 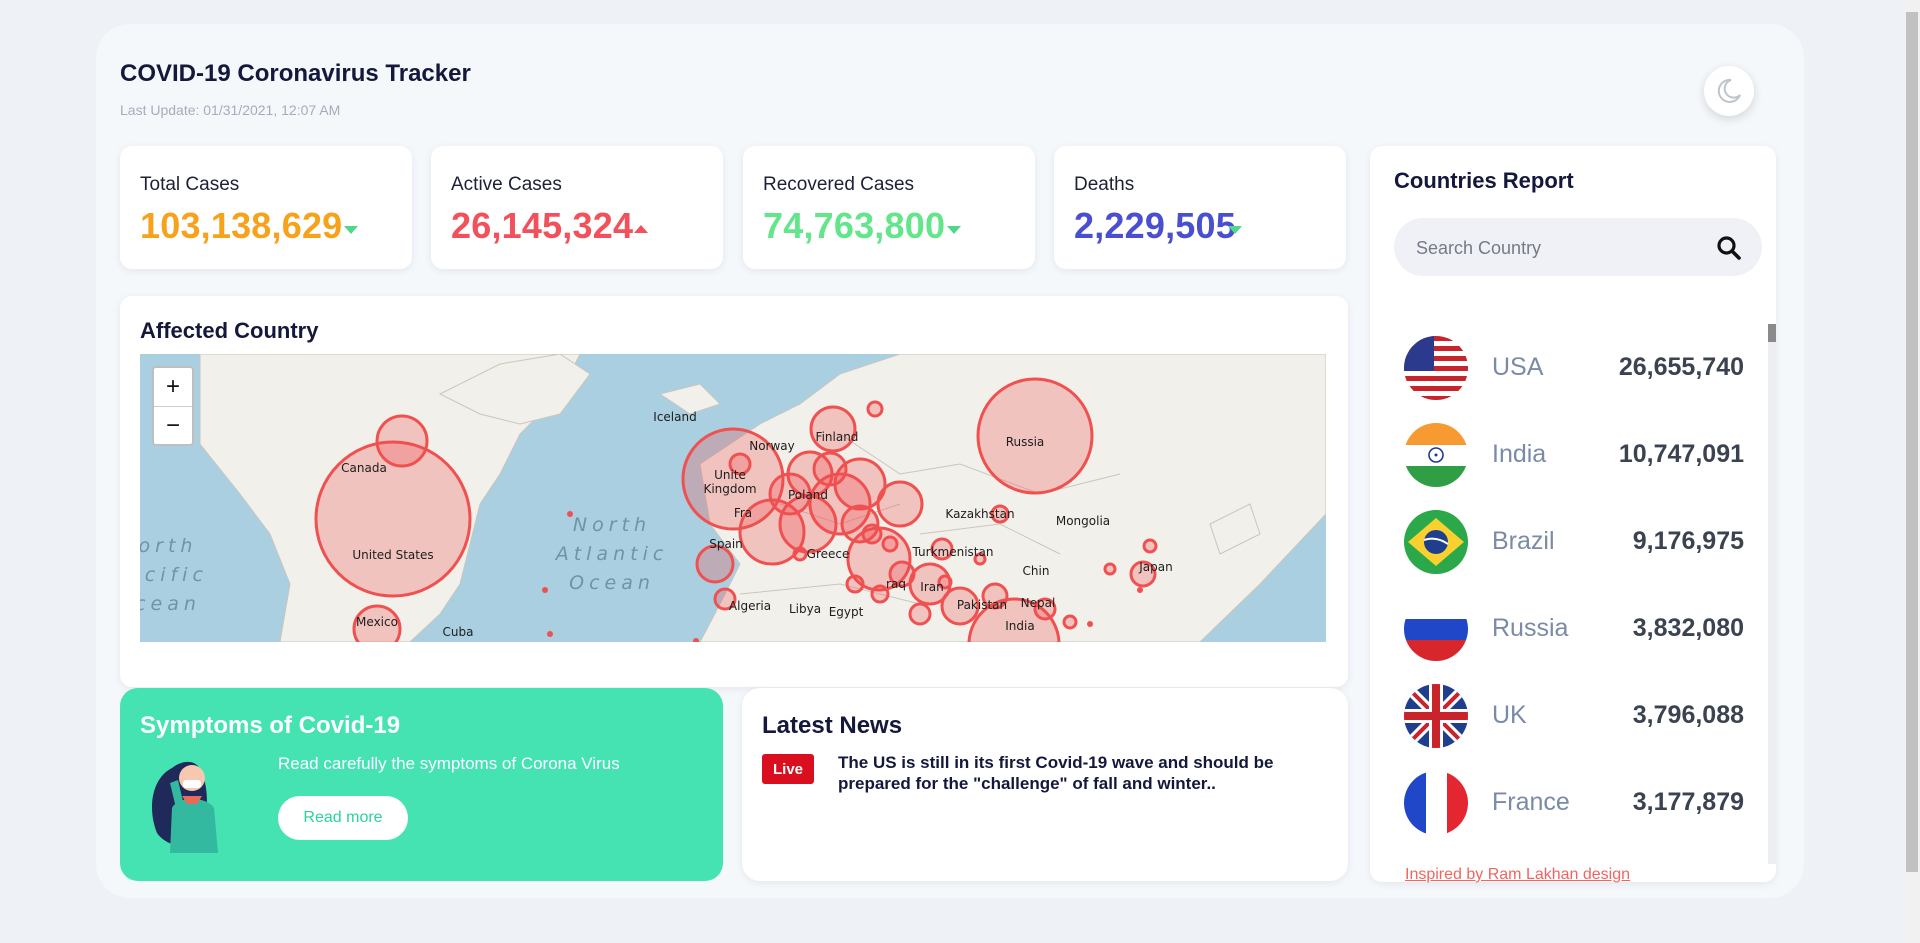 What do you see at coordinates (1729, 248) in the screenshot?
I see `search-icon` at bounding box center [1729, 248].